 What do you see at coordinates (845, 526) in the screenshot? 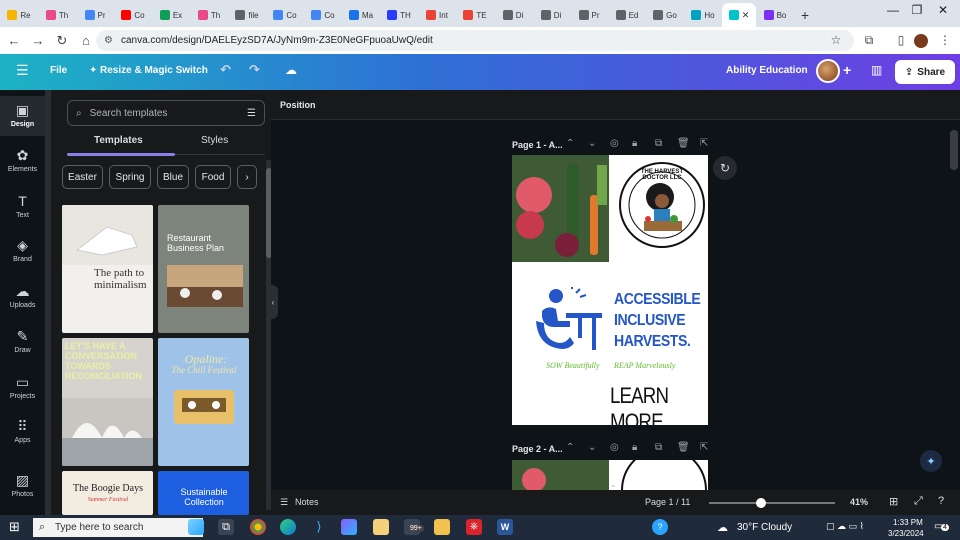
I see `tray-icons: ▢ ☁ ▭ ⌇` at bounding box center [845, 526].